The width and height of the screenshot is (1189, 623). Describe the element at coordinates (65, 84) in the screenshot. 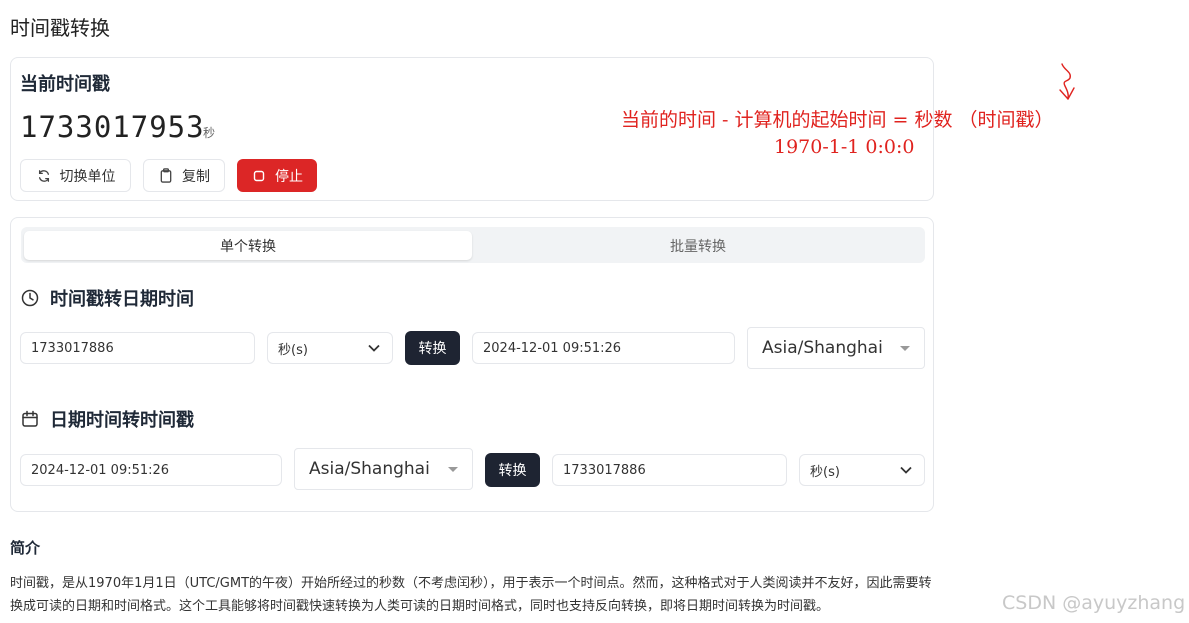

I see `current-timestamp-title: 当前时间戳` at that location.